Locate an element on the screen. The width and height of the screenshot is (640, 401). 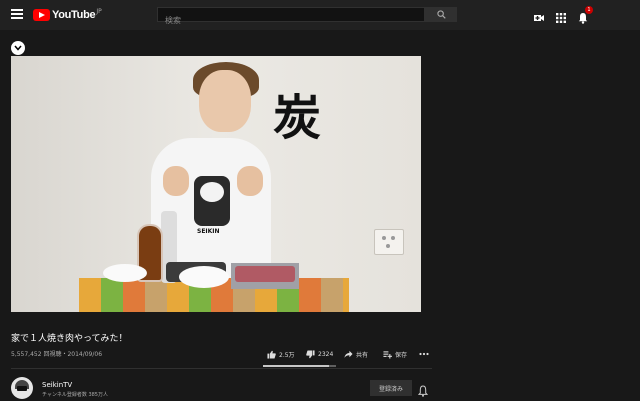
plate-left is located at coordinates (125, 273).